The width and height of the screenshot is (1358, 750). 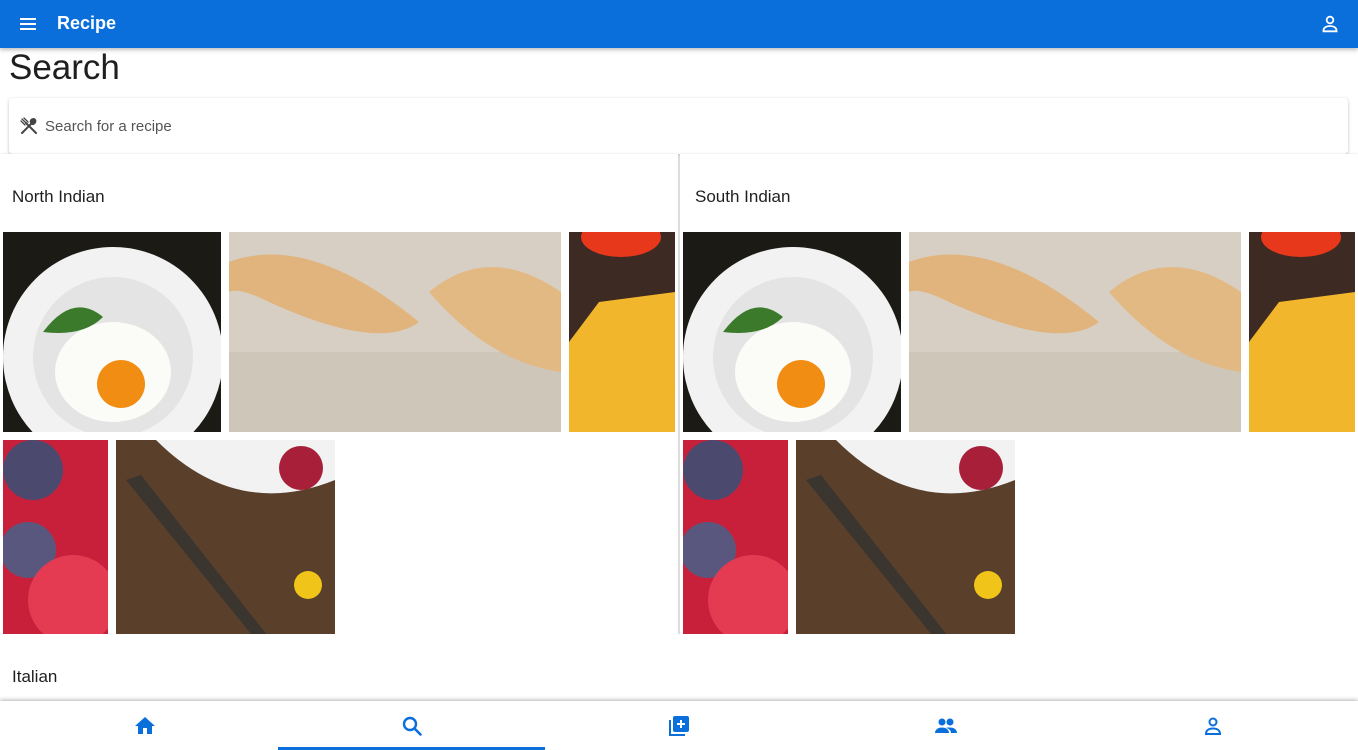 I want to click on search-icon, so click(x=412, y=726).